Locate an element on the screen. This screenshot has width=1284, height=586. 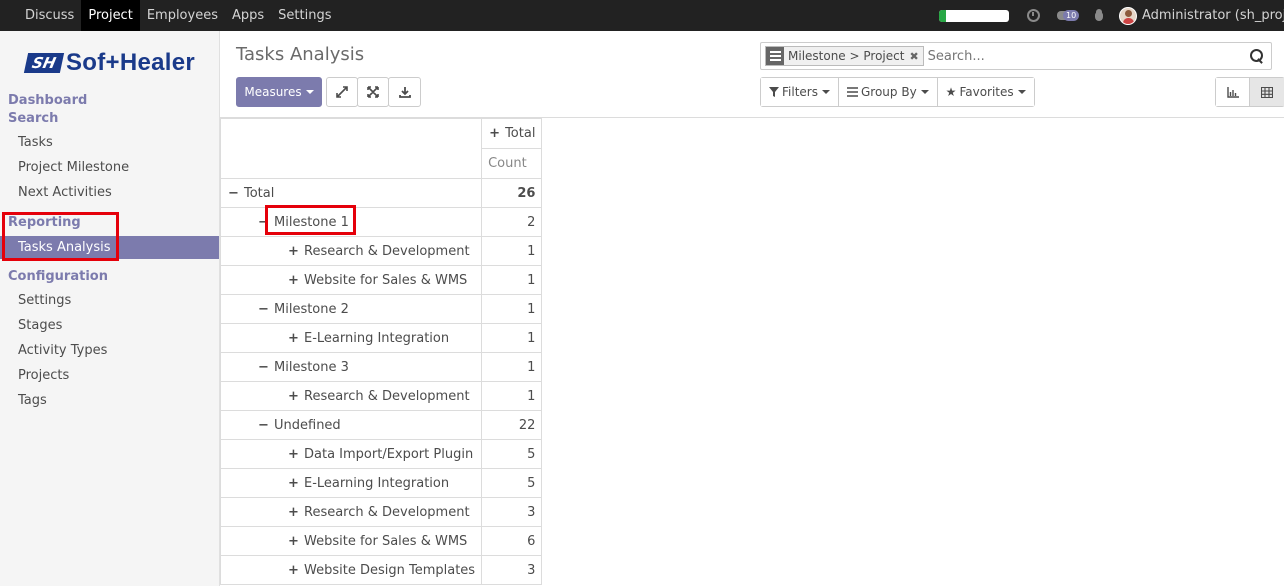
table-row: + Data Import/Export Plugin 5 is located at coordinates (381, 454).